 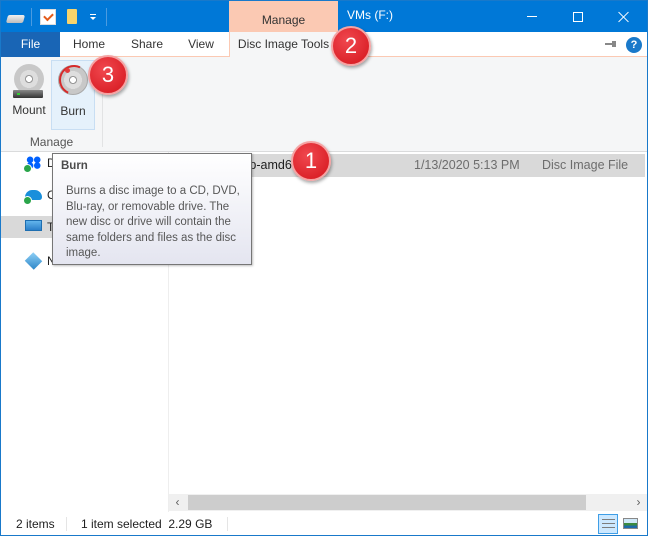 What do you see at coordinates (311, 161) in the screenshot?
I see `callout-1: 1` at bounding box center [311, 161].